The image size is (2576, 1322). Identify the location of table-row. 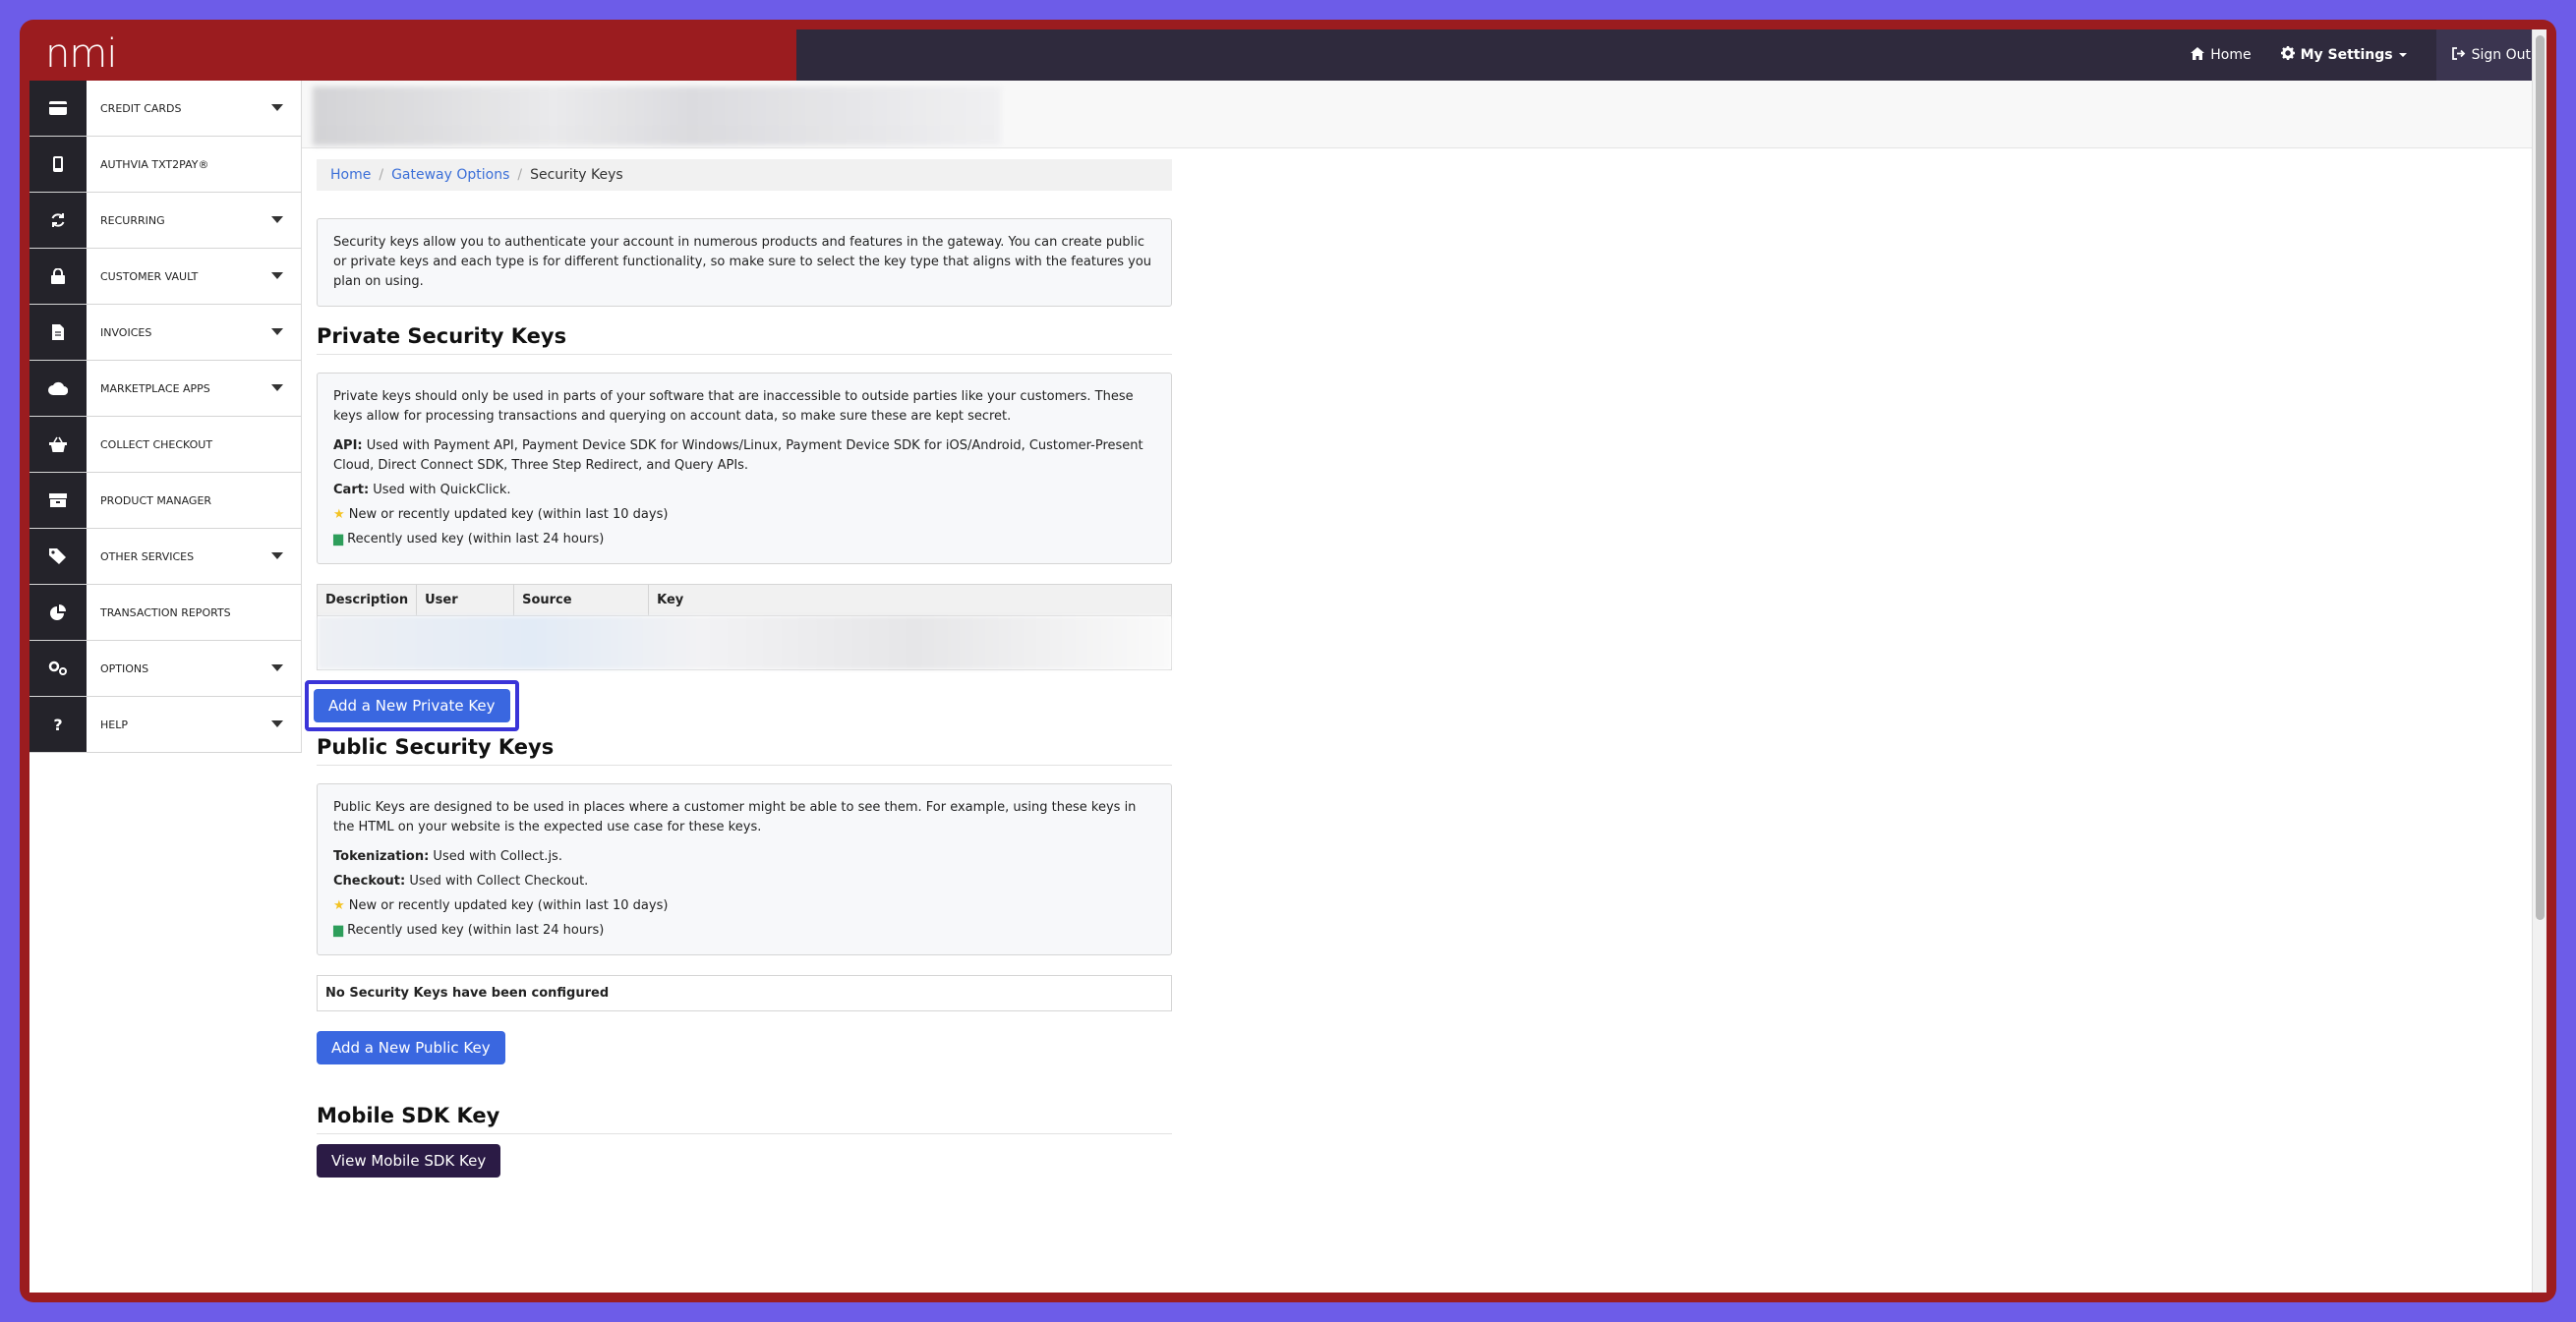
(744, 642).